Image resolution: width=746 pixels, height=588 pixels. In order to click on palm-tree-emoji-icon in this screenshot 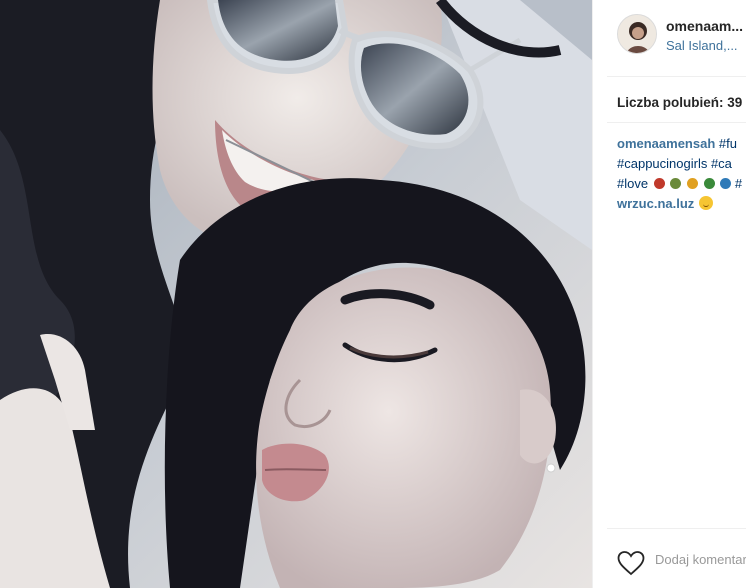, I will do `click(676, 183)`.